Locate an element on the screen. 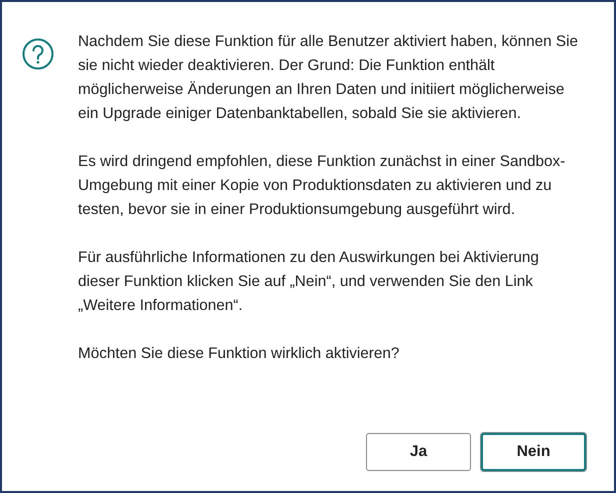 The width and height of the screenshot is (616, 493). dialog-button: Ja is located at coordinates (418, 452).